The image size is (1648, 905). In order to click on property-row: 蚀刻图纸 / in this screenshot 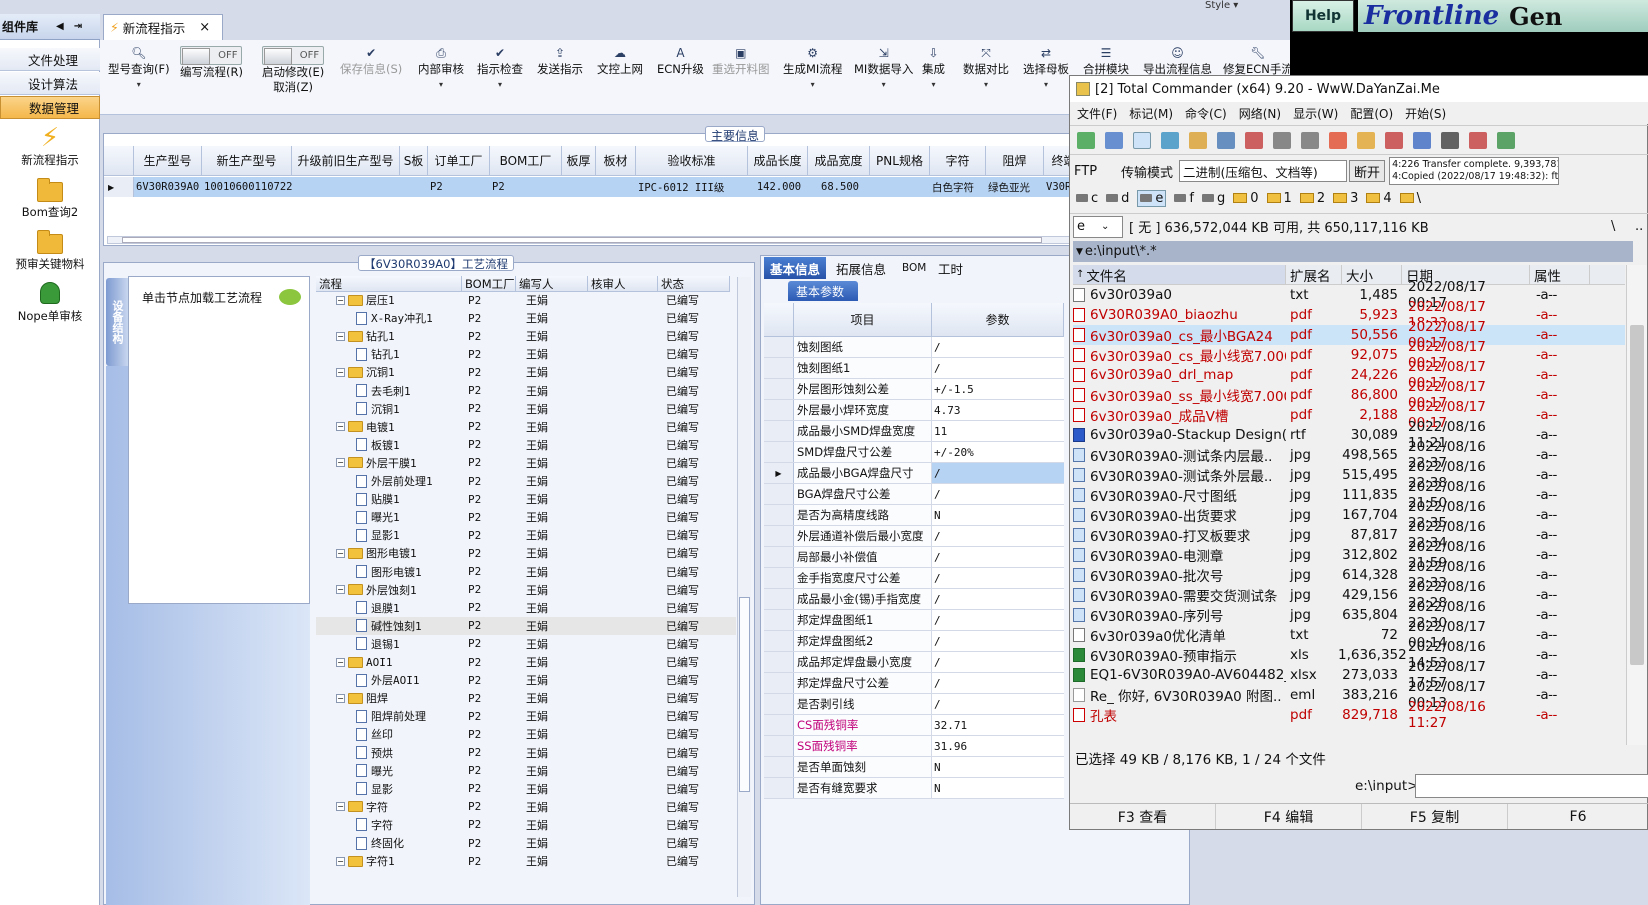, I will do `click(914, 347)`.